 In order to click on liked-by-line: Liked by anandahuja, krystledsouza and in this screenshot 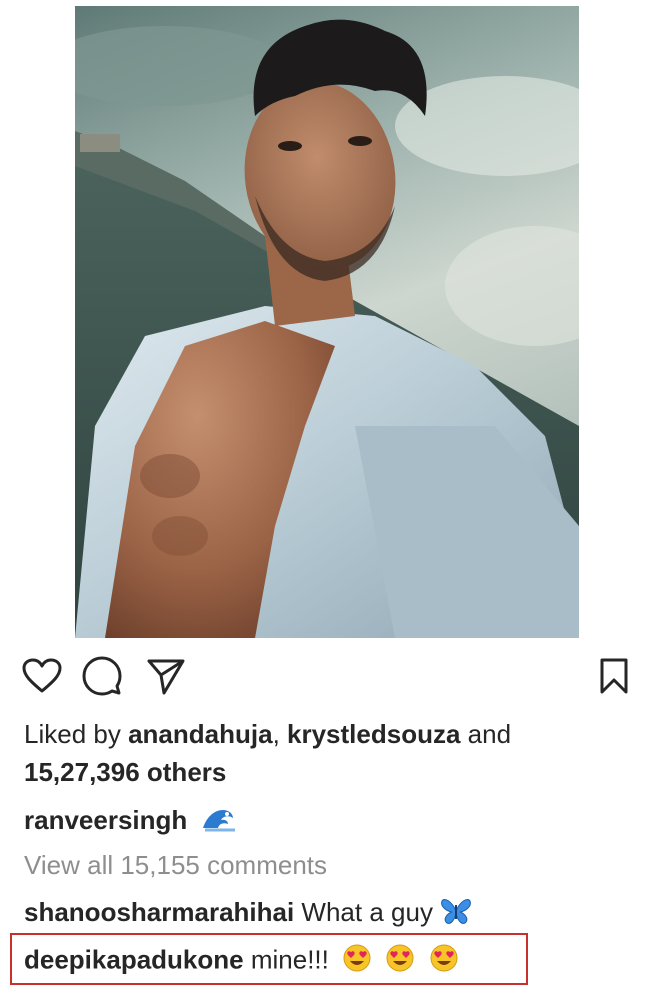, I will do `click(267, 734)`.